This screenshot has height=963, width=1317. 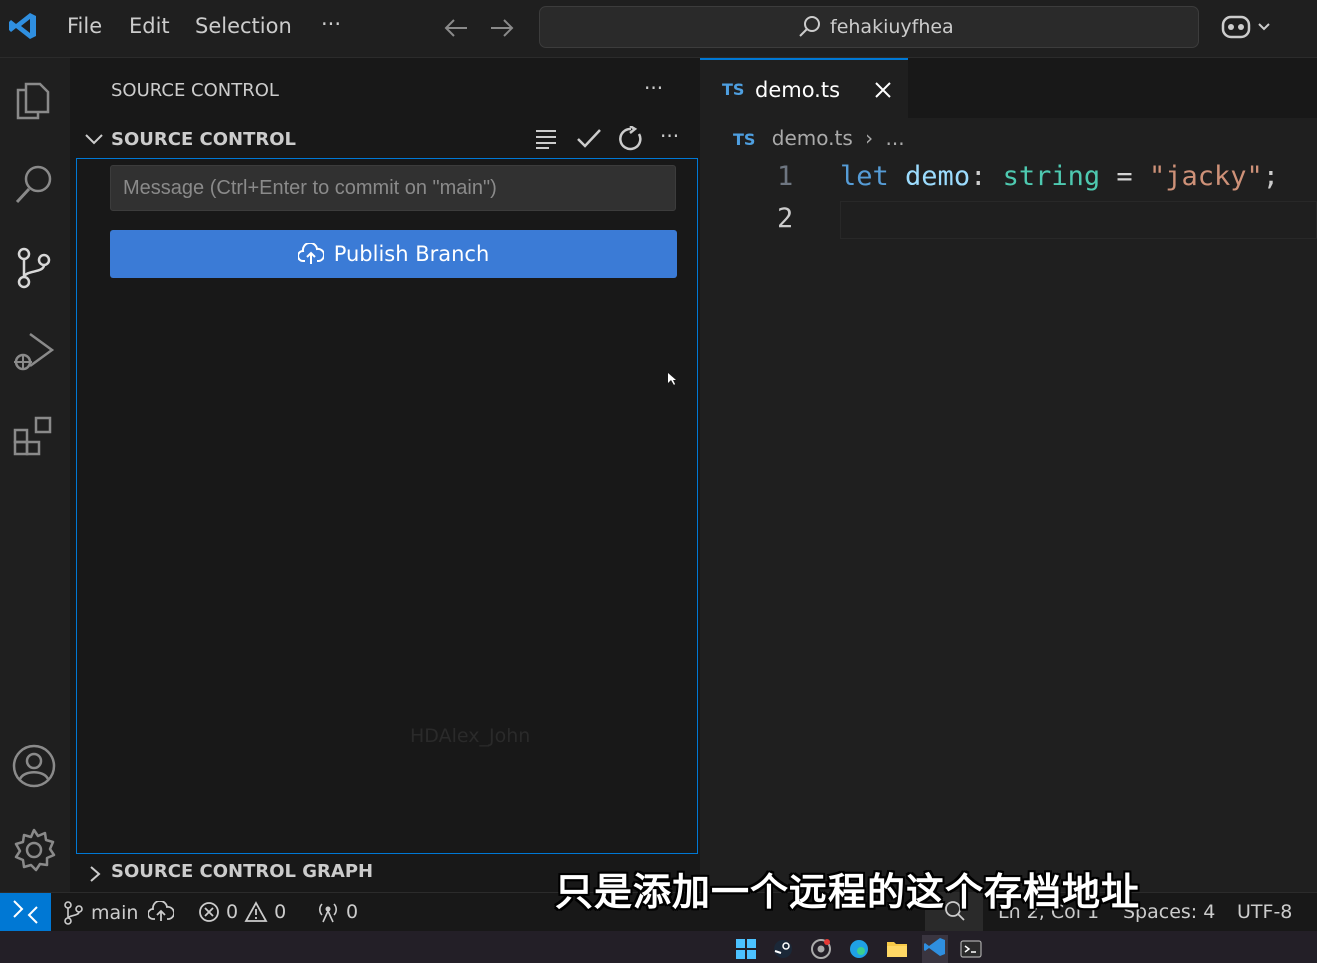 What do you see at coordinates (892, 27) in the screenshot?
I see `command-center-text: fehakiuyfhea` at bounding box center [892, 27].